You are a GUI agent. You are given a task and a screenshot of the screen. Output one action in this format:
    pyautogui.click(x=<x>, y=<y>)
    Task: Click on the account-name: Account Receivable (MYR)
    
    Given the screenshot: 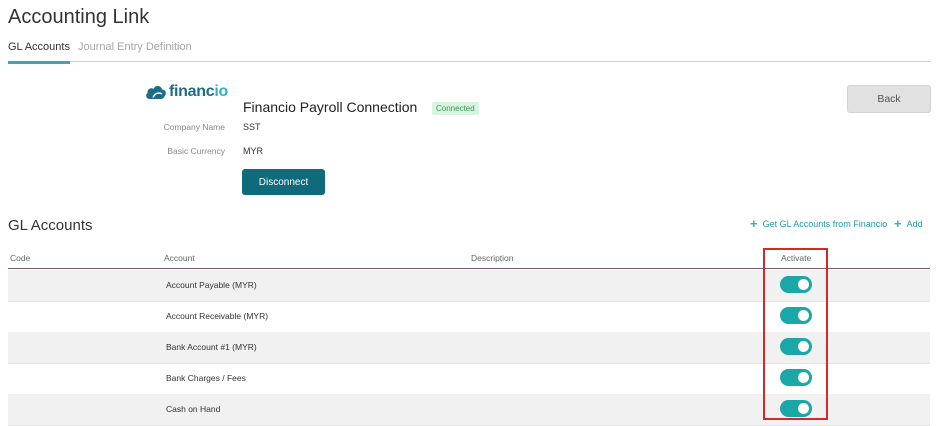 What is the action you would take?
    pyautogui.click(x=217, y=316)
    